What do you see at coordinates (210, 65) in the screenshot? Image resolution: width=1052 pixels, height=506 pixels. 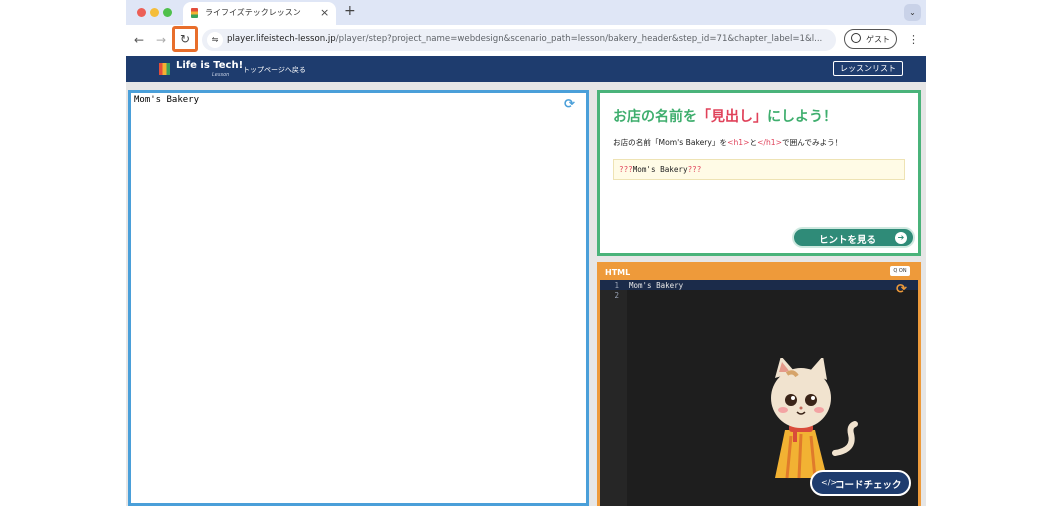 I see `logo-text: Life is Tech!` at bounding box center [210, 65].